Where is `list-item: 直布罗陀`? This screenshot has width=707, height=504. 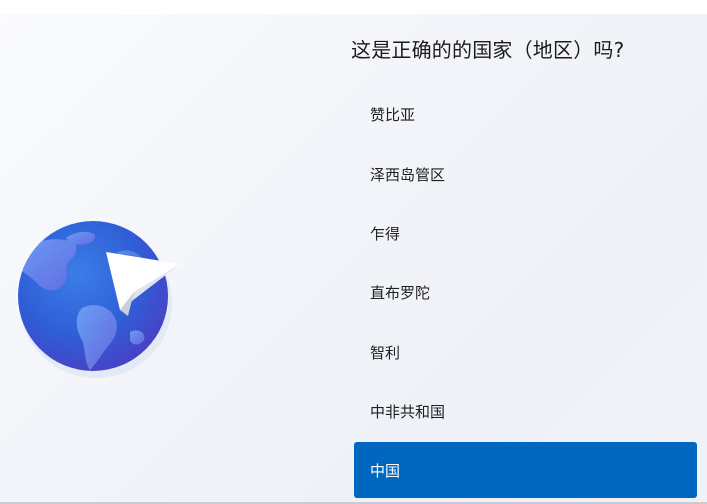 list-item: 直布罗陀 is located at coordinates (525, 292).